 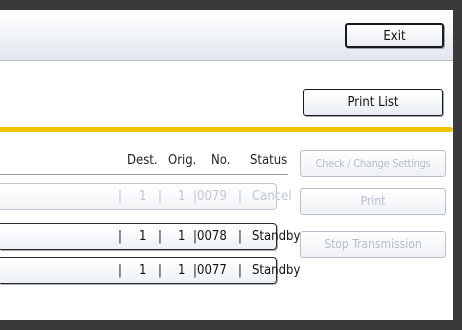 I want to click on row-number: 0078, so click(x=212, y=236).